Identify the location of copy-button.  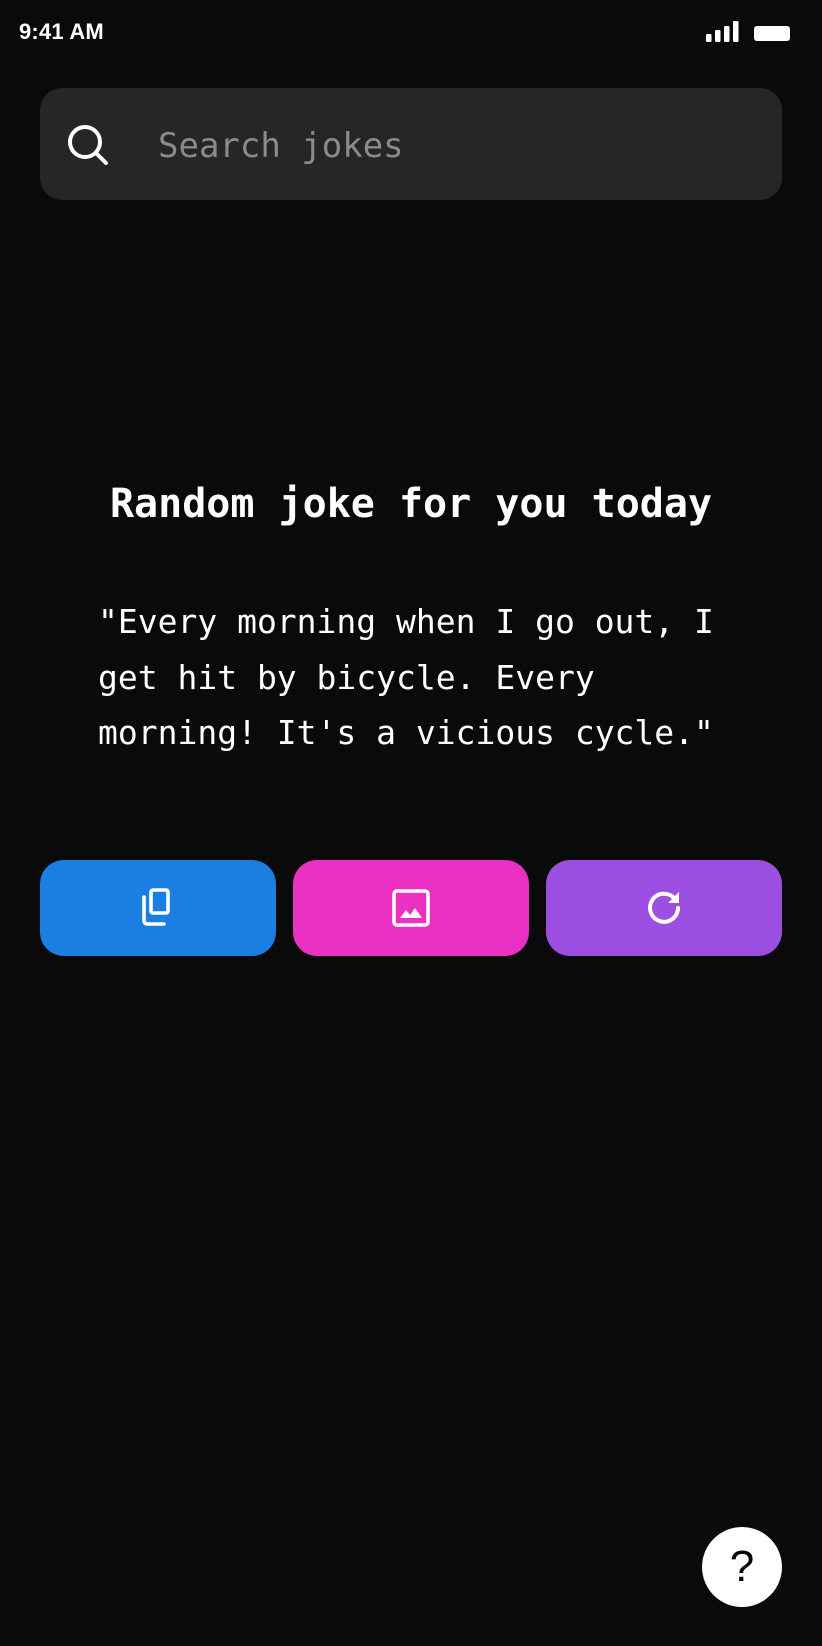
(158, 908).